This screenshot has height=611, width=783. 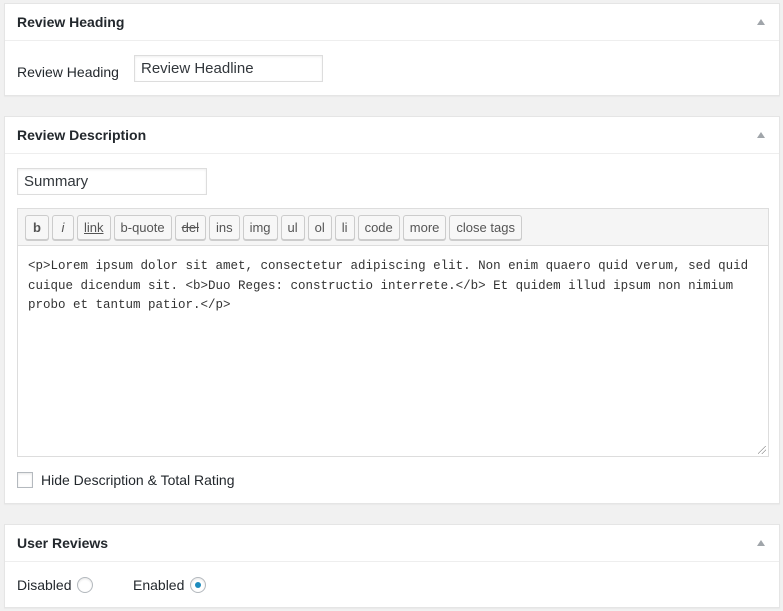 I want to click on blockquote-button: b-quote, so click(x=142, y=227).